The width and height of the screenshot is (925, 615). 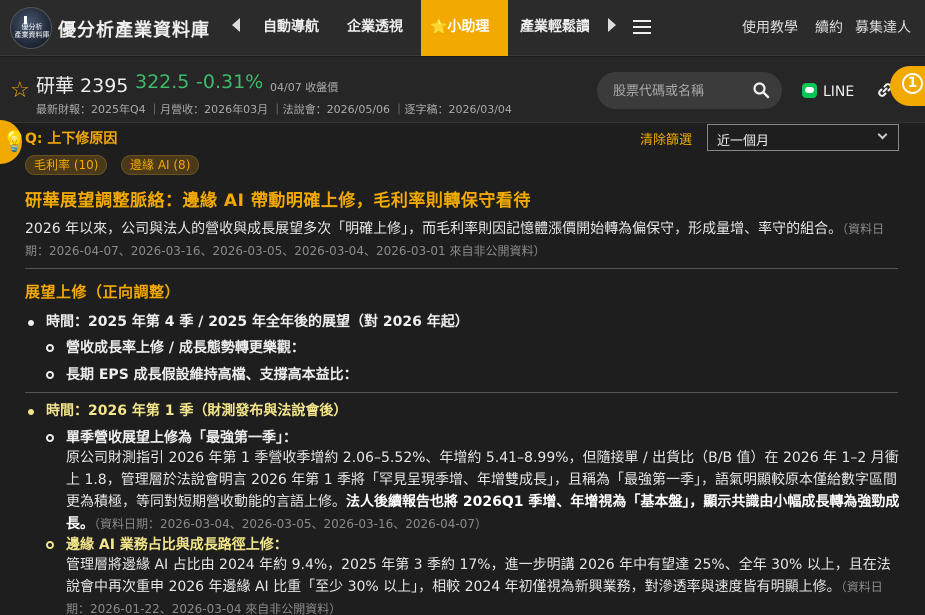 I want to click on tab-company-insight: 企業透視, so click(x=375, y=28).